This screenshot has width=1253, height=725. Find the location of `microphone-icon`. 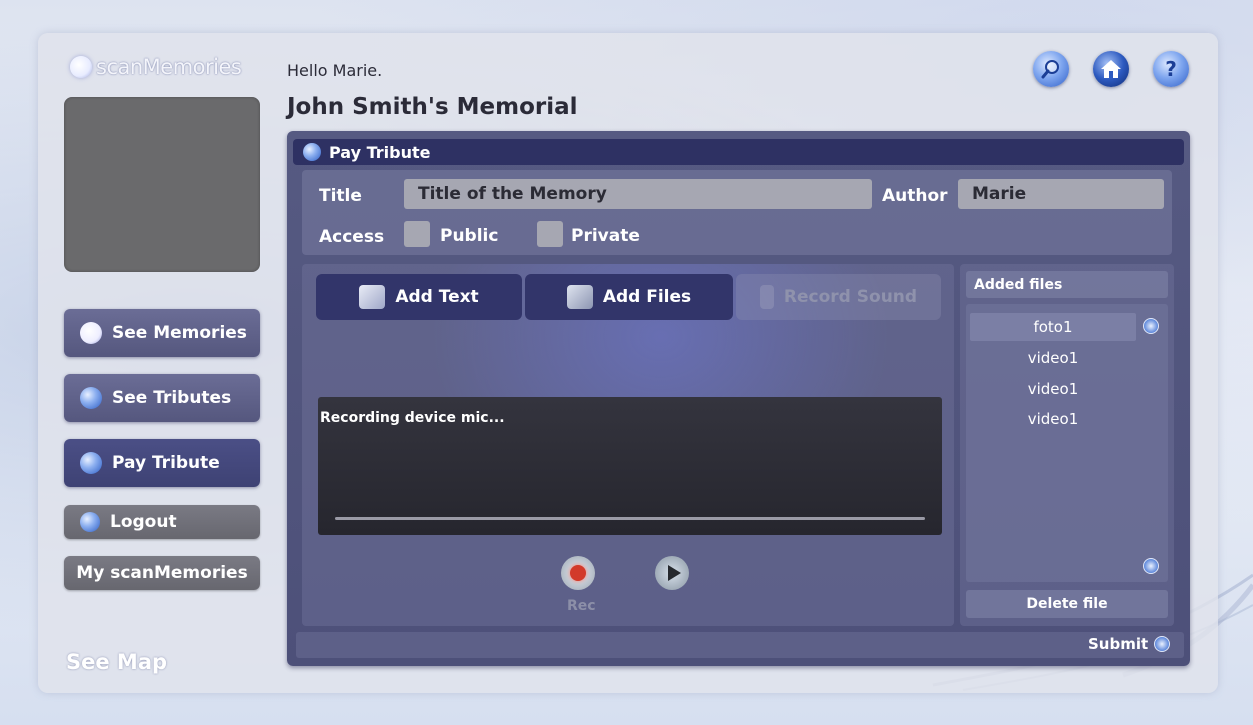

microphone-icon is located at coordinates (766, 297).